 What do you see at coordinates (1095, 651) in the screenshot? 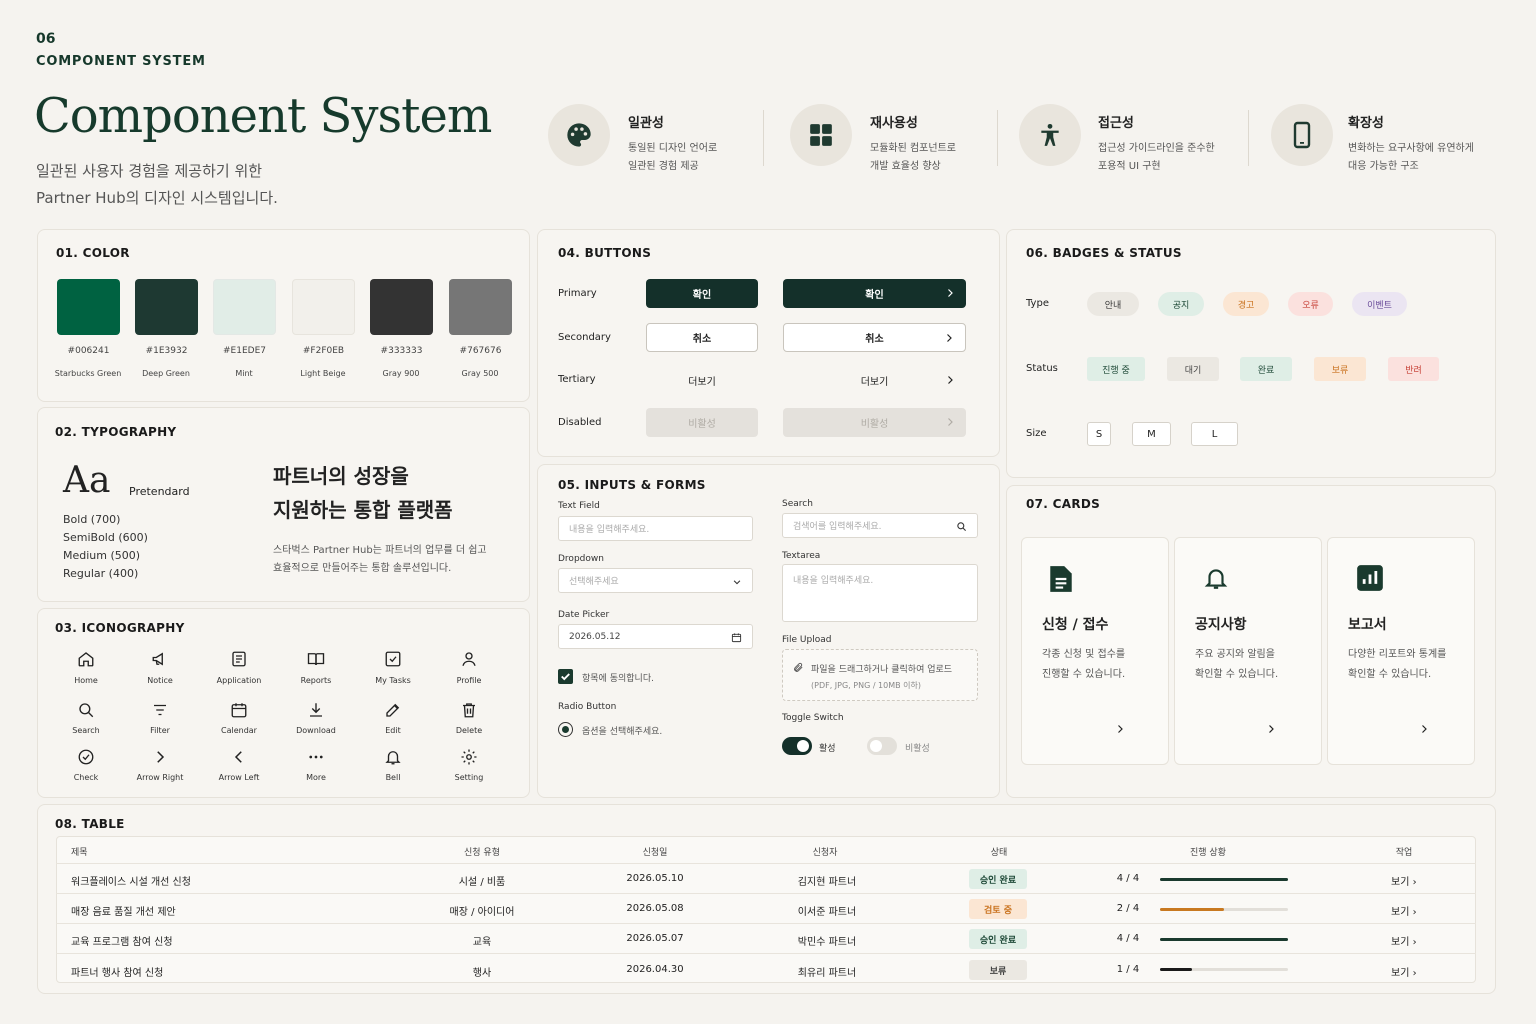
I see `card-application: 신청 / 접수 각종 신청 및 접수를 진행할 수 있습니다.` at bounding box center [1095, 651].